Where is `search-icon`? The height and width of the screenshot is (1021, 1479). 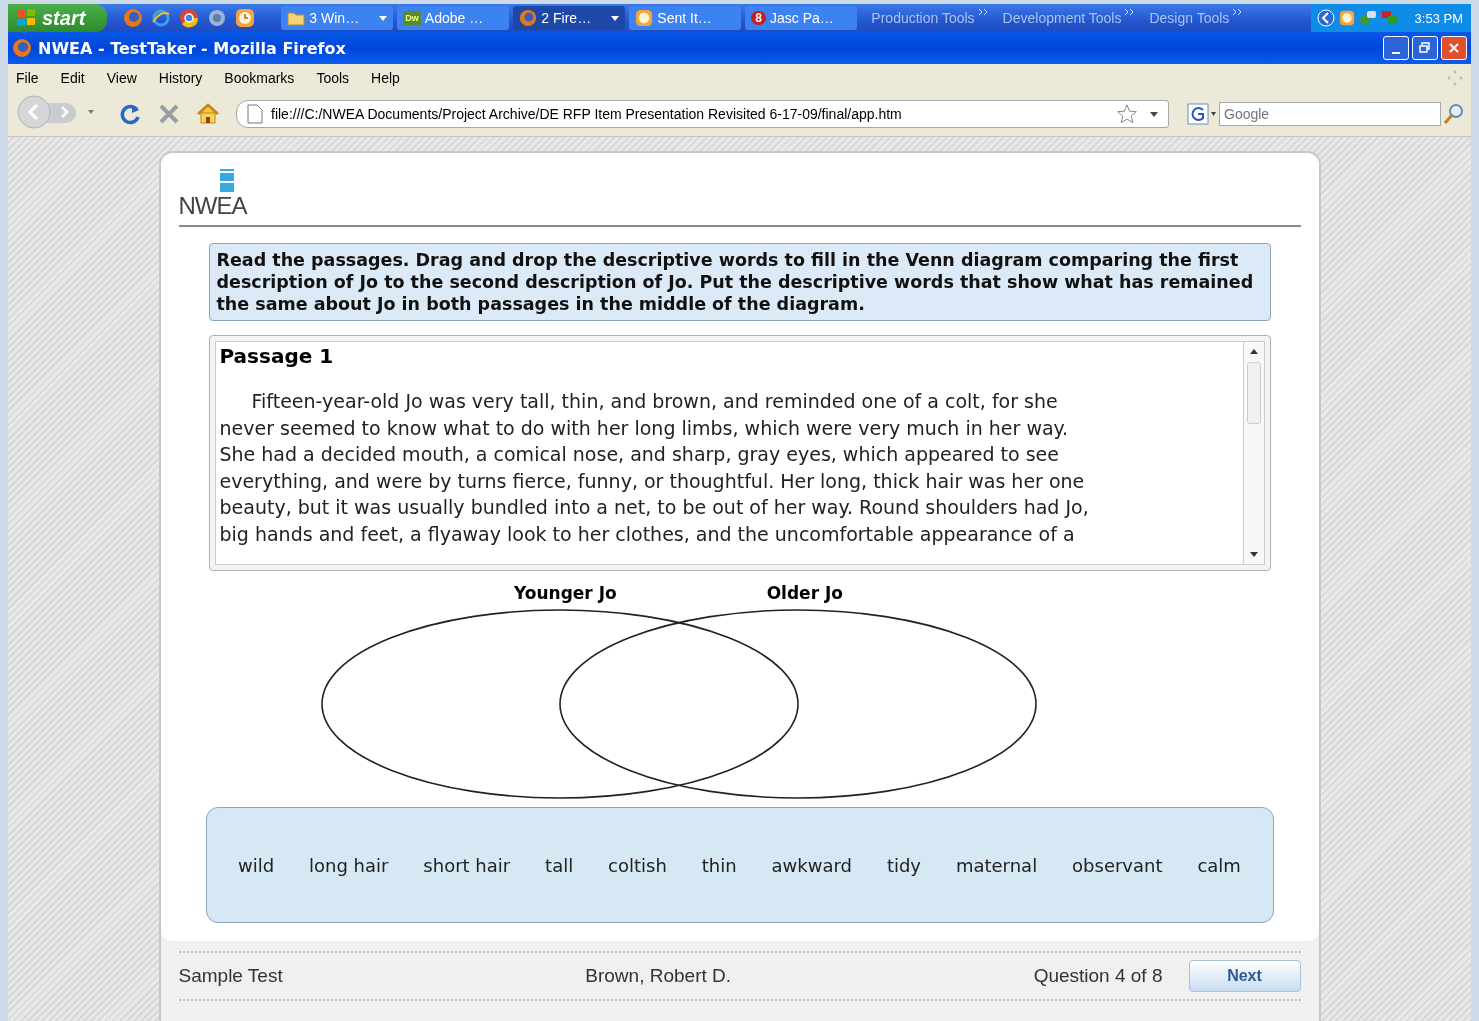
search-icon is located at coordinates (1454, 114).